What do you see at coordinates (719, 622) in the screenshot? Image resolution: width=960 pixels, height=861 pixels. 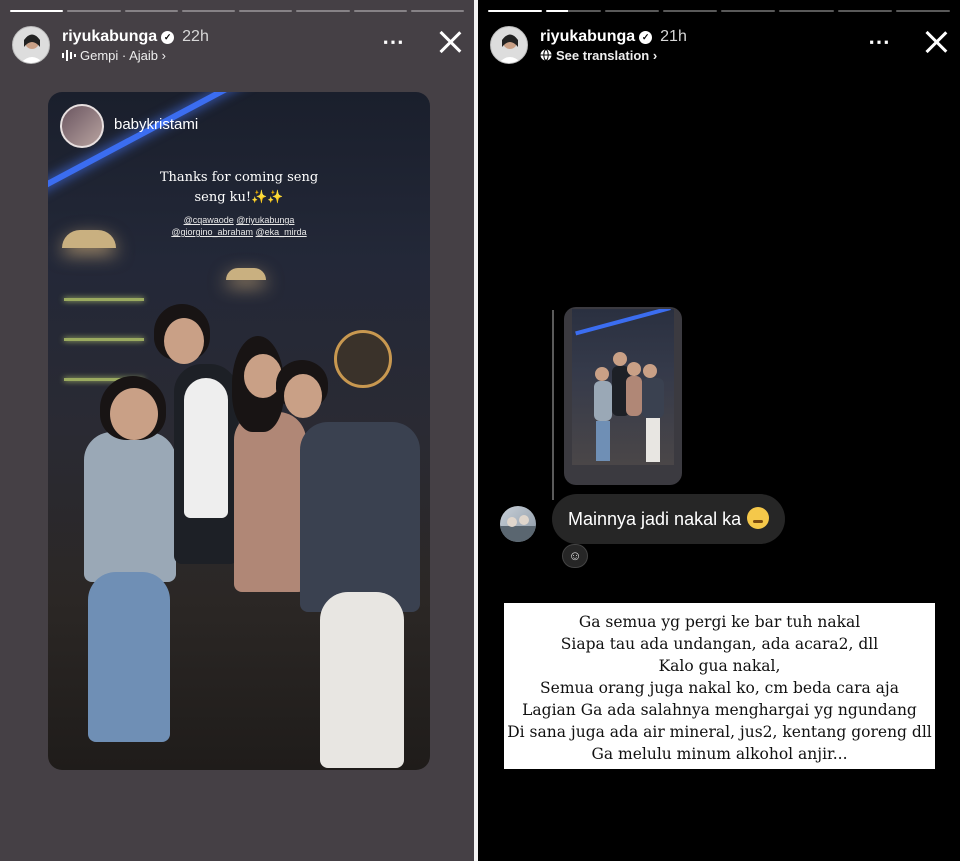 I see `reply-line: Ga semua yg pergi ke bar tuh nakal` at bounding box center [719, 622].